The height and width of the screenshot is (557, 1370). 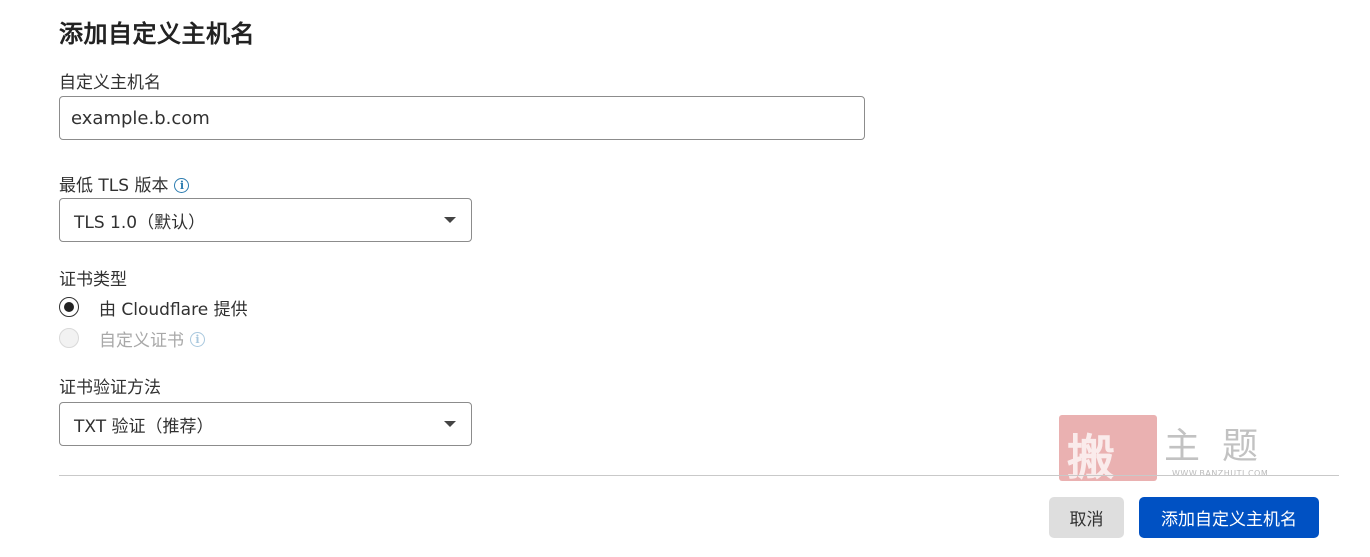 I want to click on cert-validation-selected-value: TXT 验证（推荐）, so click(x=144, y=426).